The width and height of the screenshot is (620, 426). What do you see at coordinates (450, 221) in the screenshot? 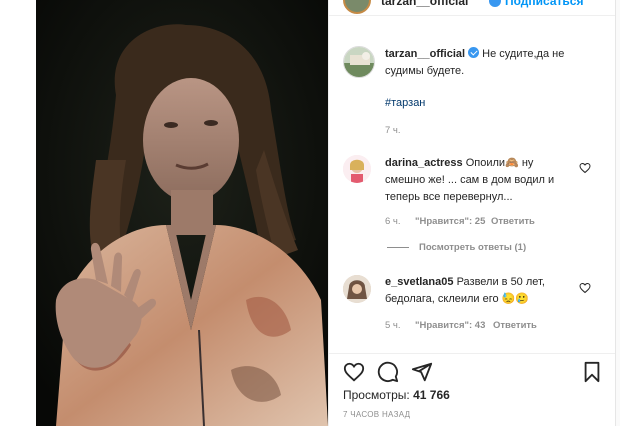
I see `comment-likes: "Нравится": 25` at bounding box center [450, 221].